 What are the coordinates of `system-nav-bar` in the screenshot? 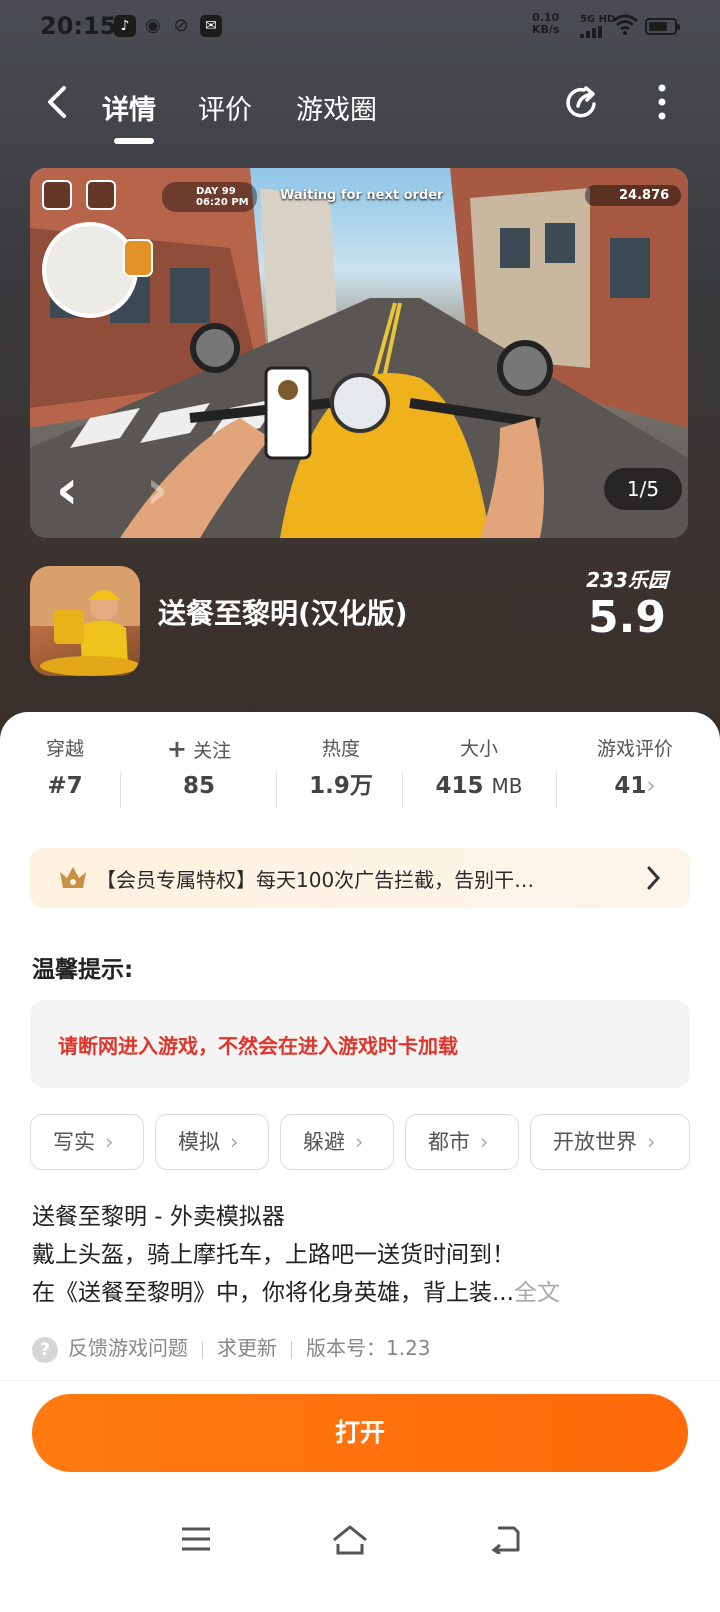 It's located at (360, 1556).